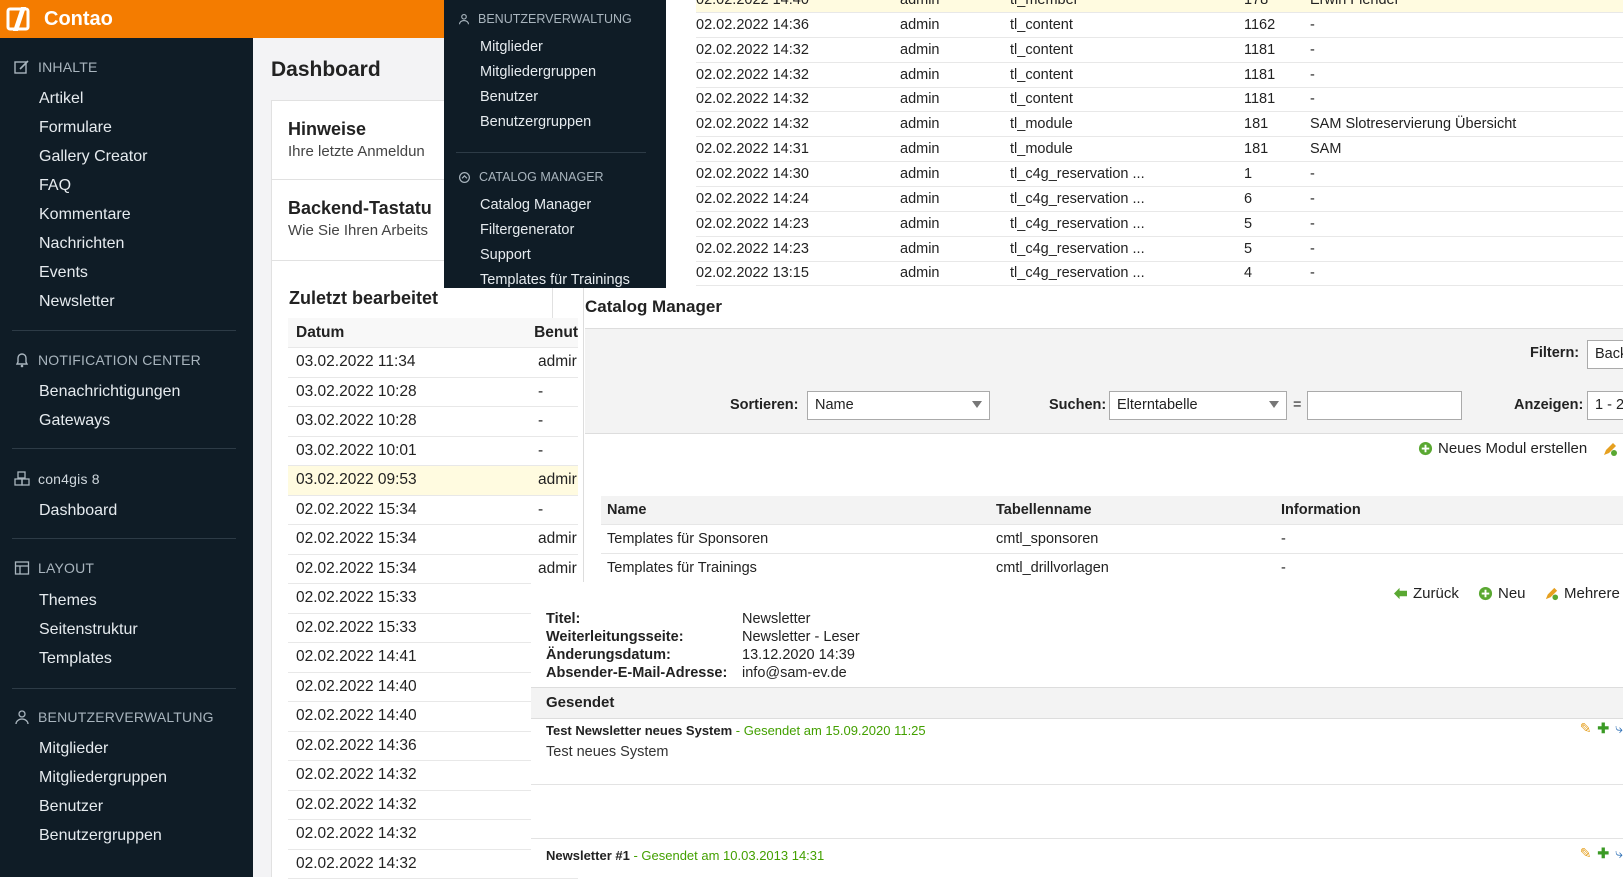  I want to click on column-date: Datum, so click(415, 333).